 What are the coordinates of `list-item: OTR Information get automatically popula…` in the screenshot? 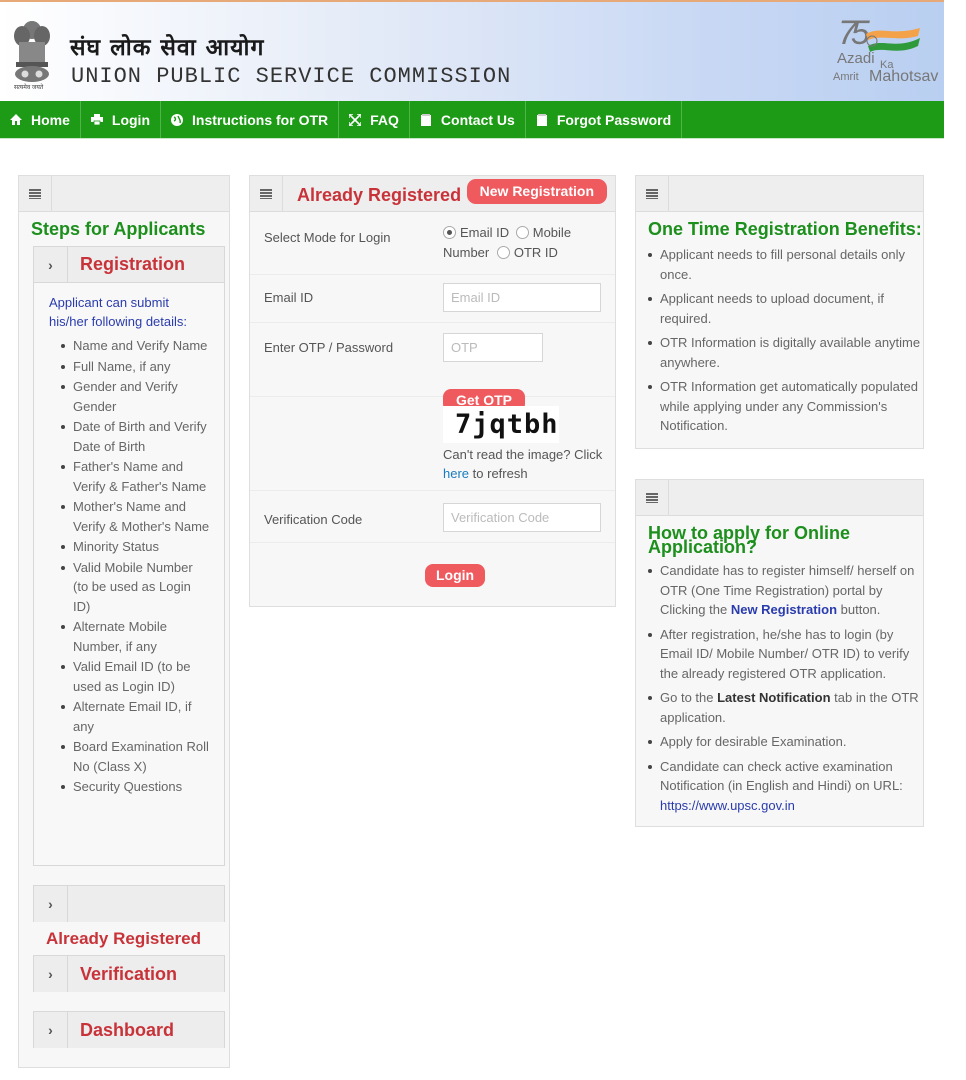 It's located at (785, 406).